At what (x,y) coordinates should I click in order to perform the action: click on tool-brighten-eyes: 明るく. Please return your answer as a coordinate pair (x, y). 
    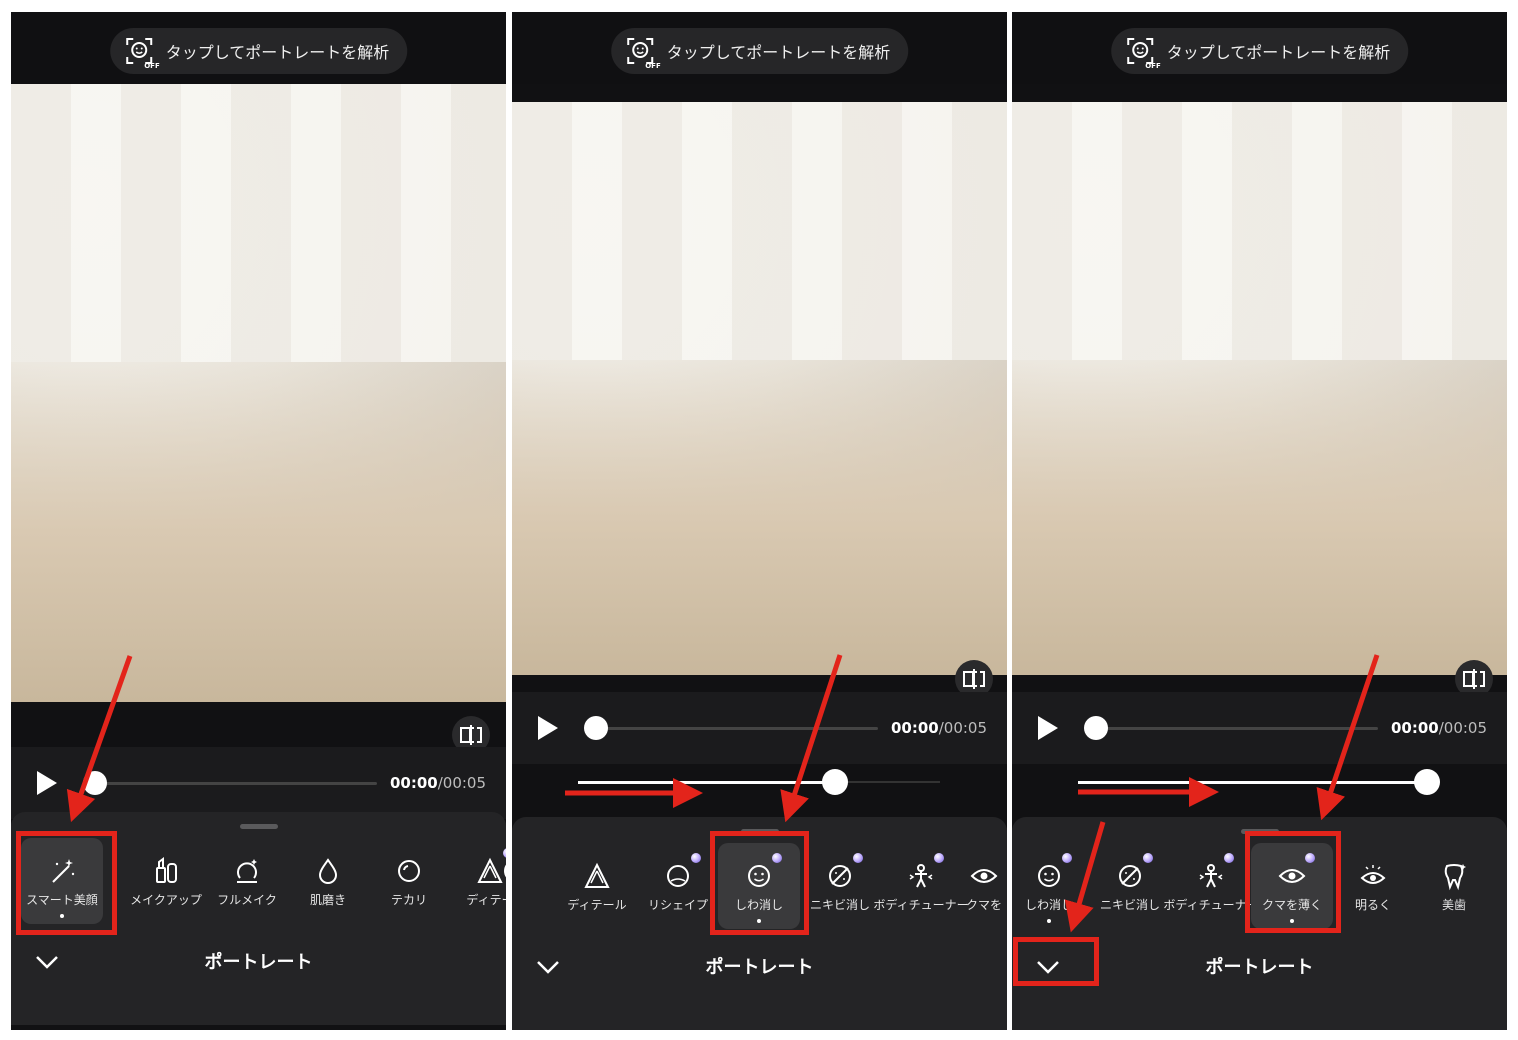
    Looking at the image, I should click on (1373, 886).